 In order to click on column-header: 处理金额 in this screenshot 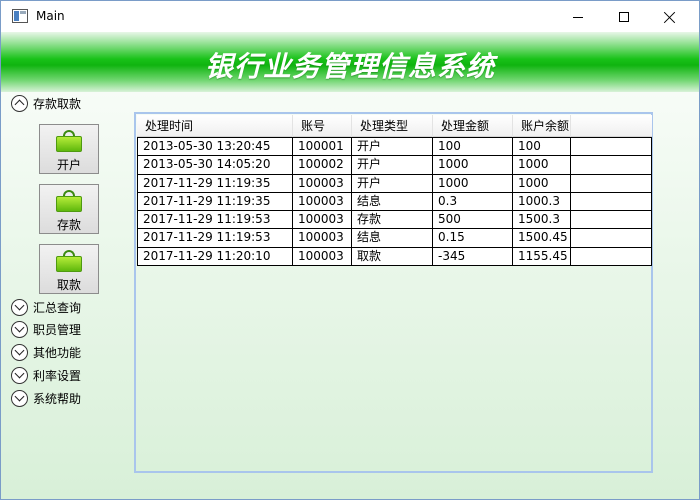, I will do `click(473, 126)`.